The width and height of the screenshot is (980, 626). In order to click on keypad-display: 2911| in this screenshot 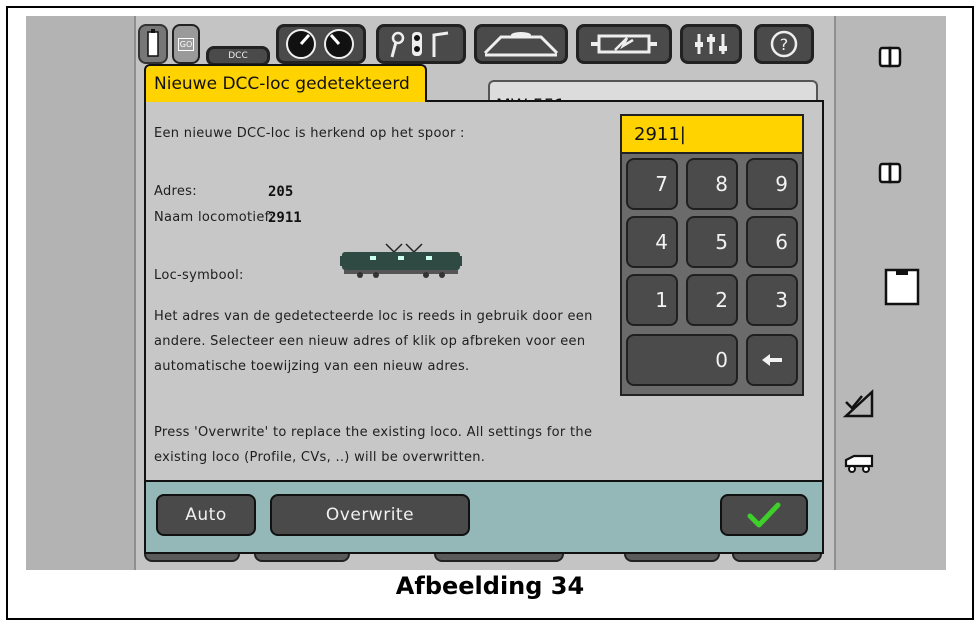, I will do `click(712, 135)`.